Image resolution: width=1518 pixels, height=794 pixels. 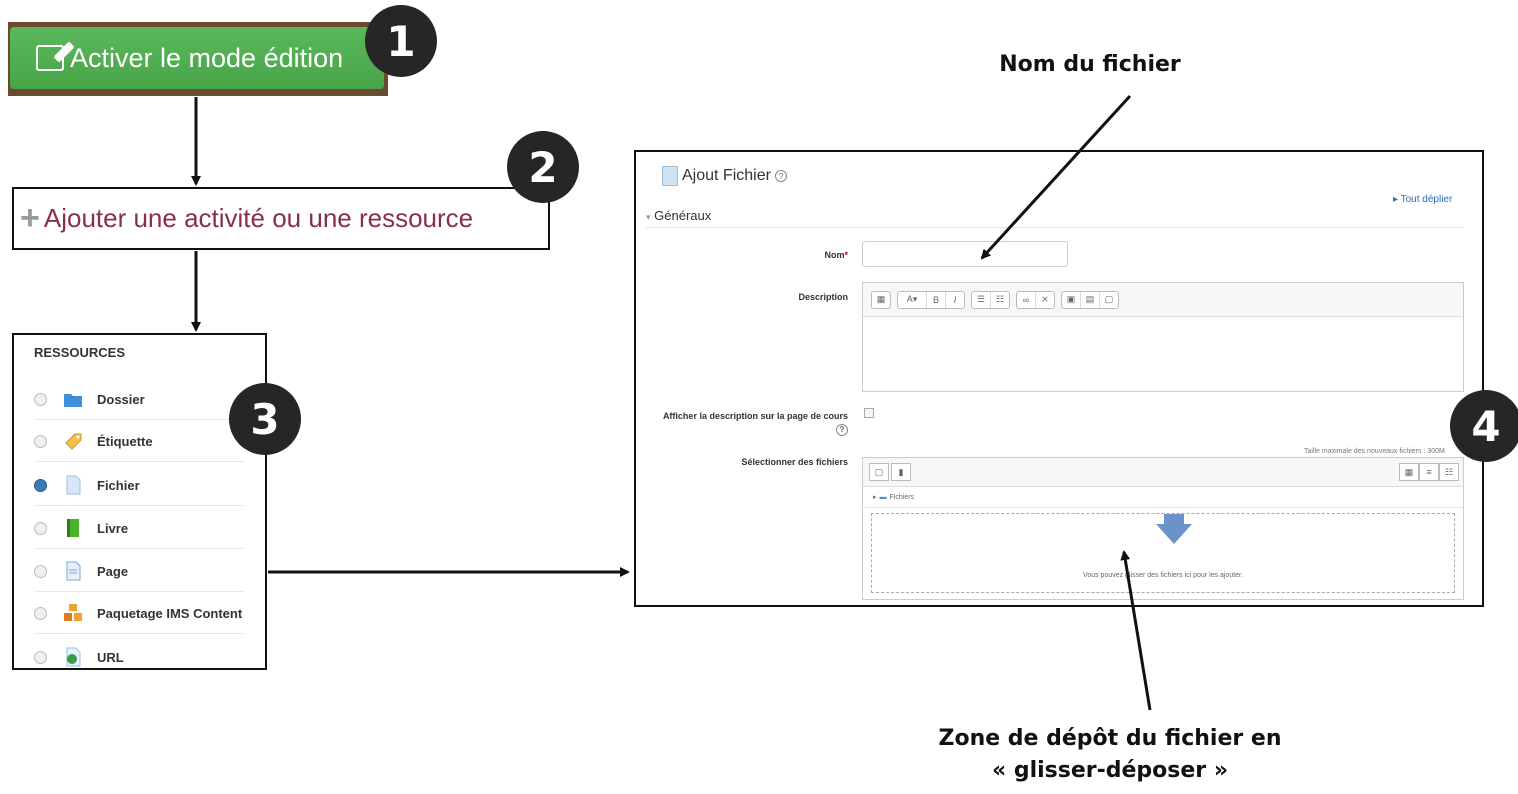 What do you see at coordinates (1136, 630) in the screenshot?
I see `arrow-to-drop-zone` at bounding box center [1136, 630].